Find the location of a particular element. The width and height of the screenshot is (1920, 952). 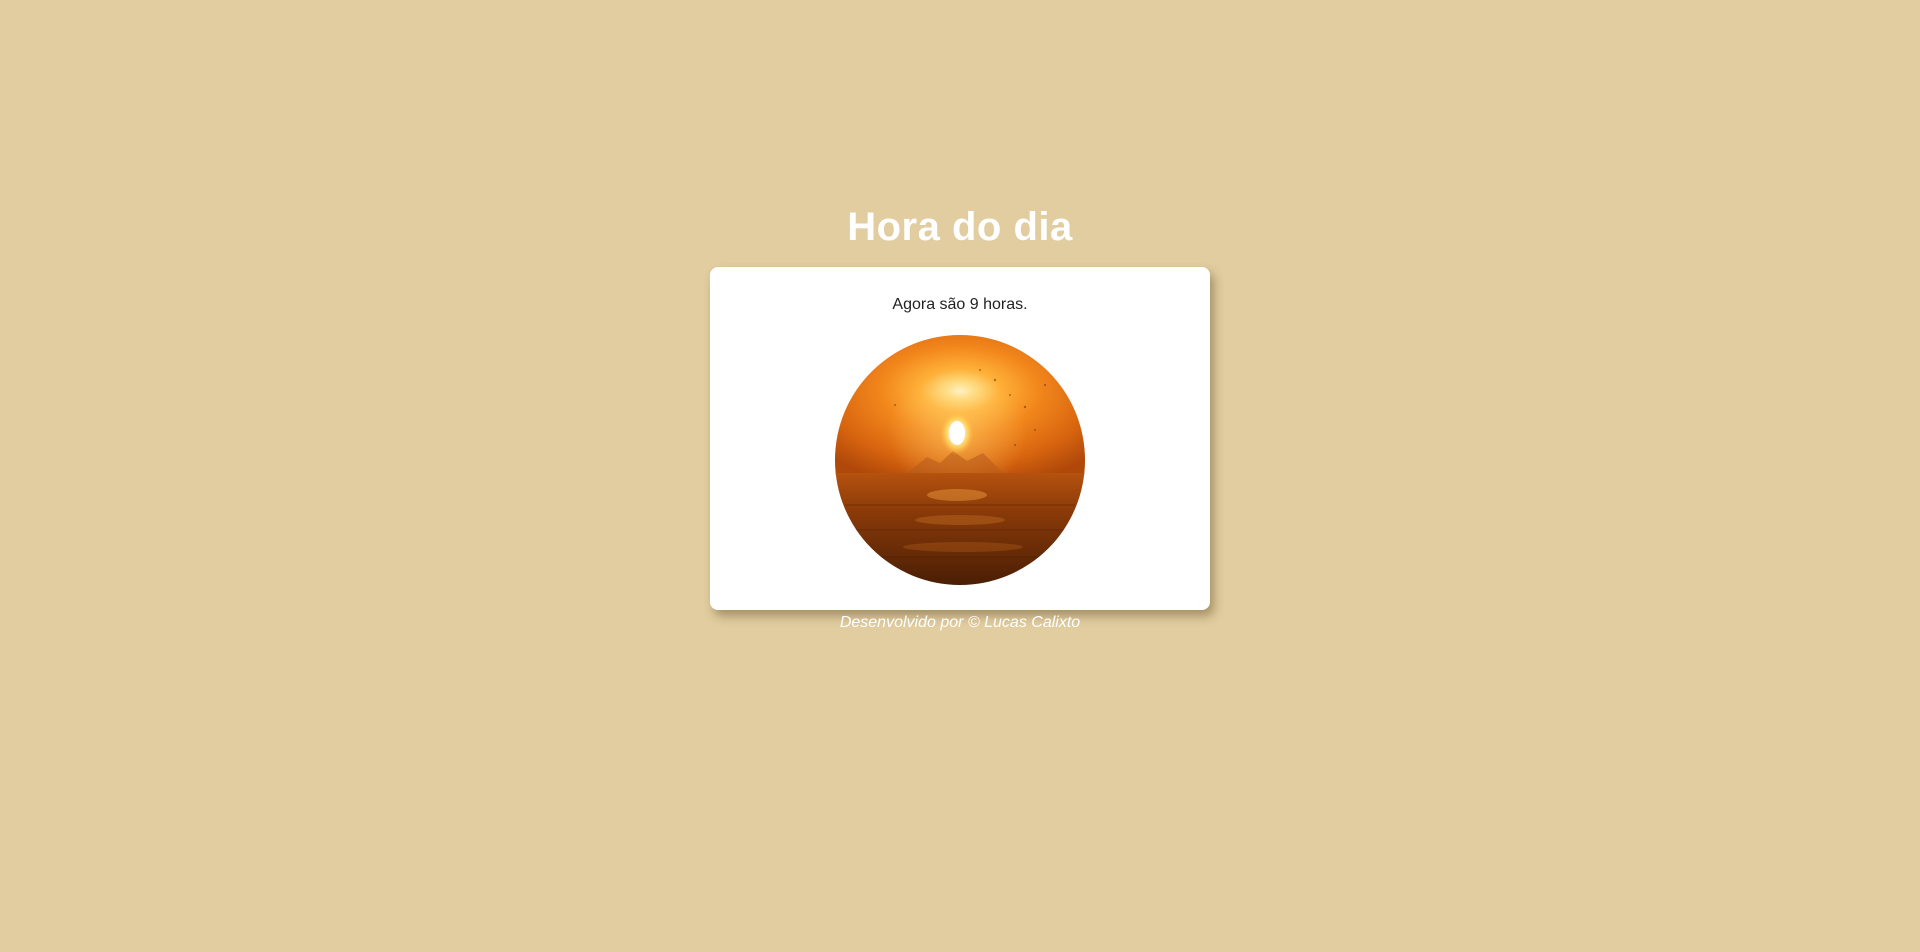

page-title: Hora do dia is located at coordinates (960, 227).